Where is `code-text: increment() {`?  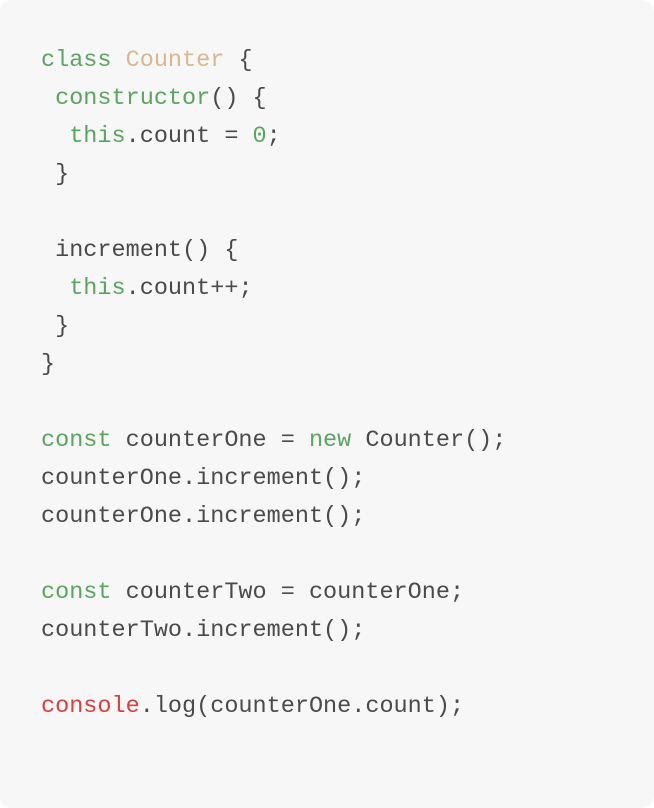
code-text: increment() { is located at coordinates (140, 250).